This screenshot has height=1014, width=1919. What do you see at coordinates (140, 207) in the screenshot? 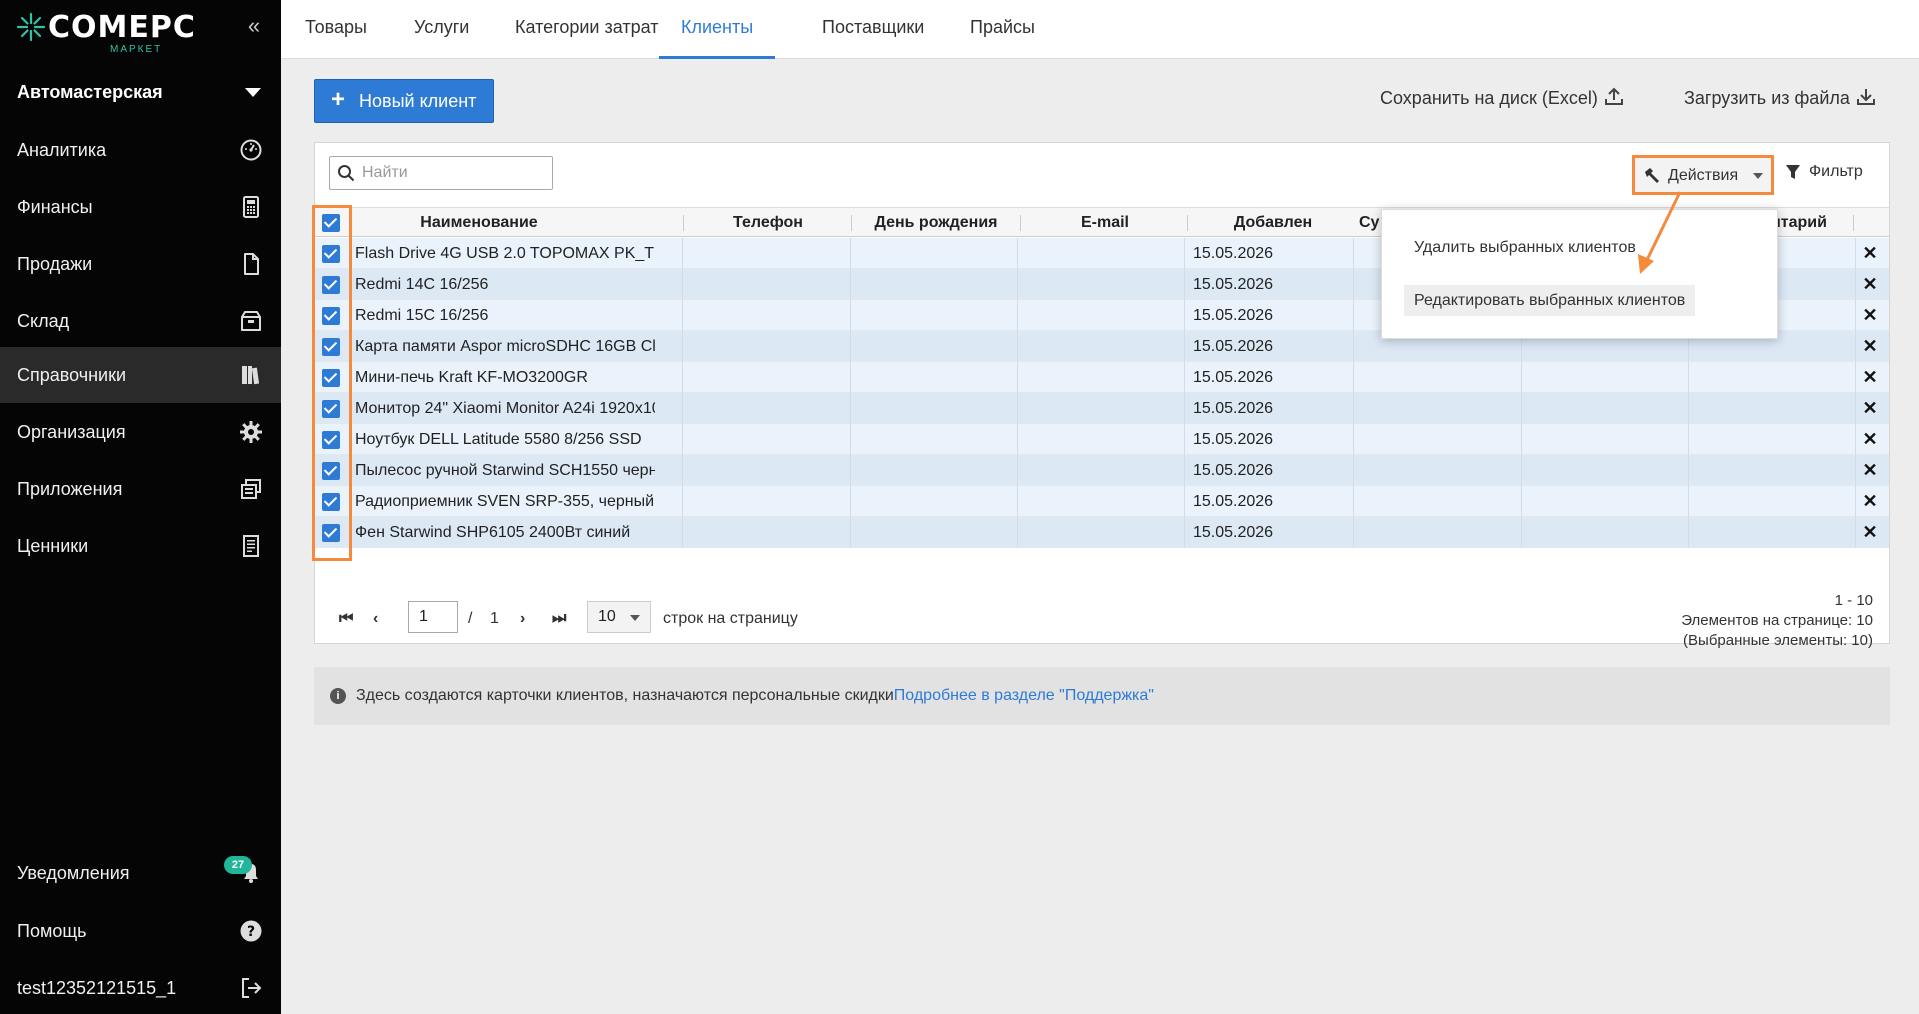
I see `sidebar-item-finance: Финансы` at bounding box center [140, 207].